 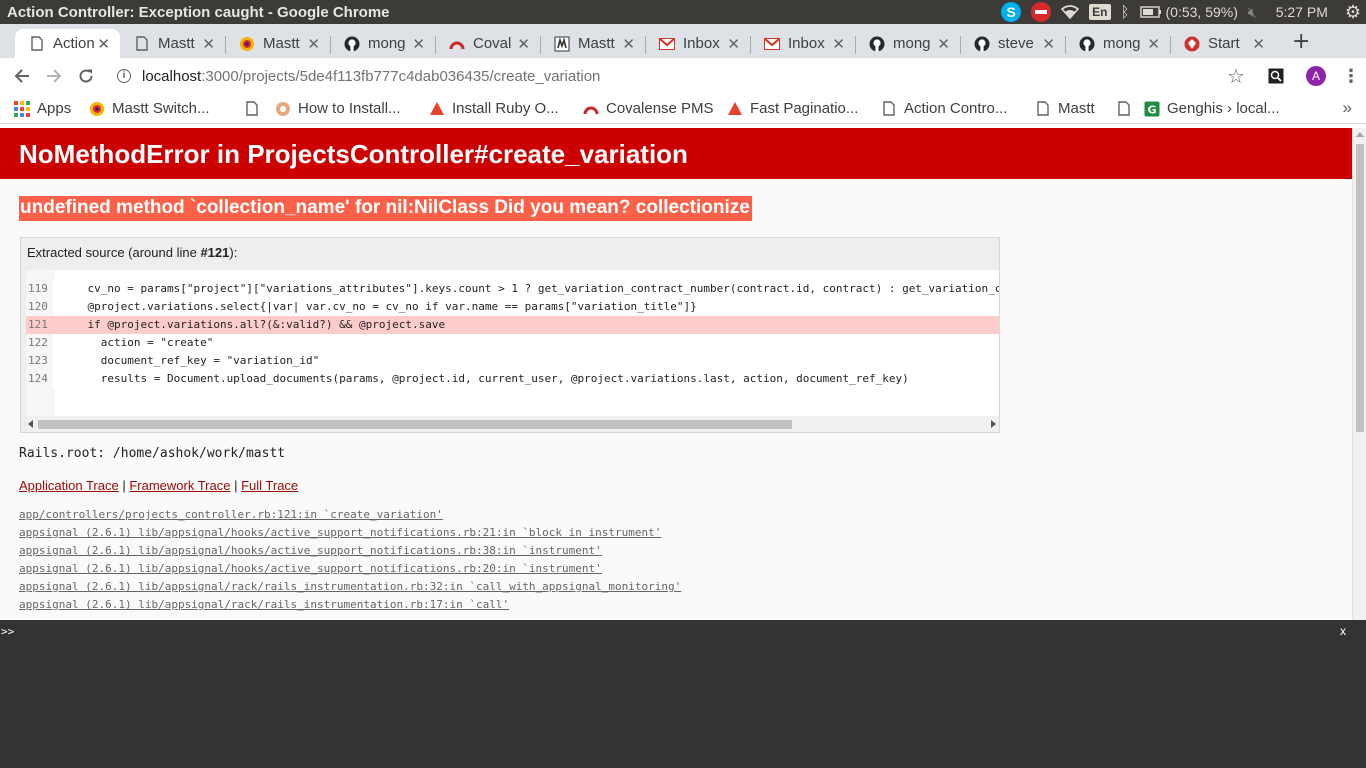 I want to click on bluetooth-icon: ᛒ, so click(x=1125, y=12).